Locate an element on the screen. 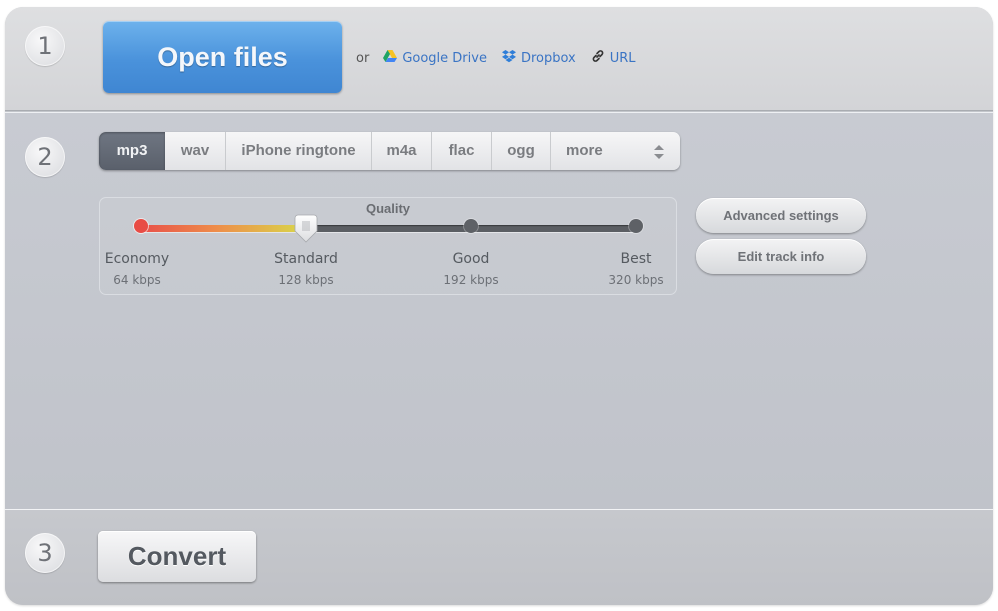 Image resolution: width=998 pixels, height=611 pixels. quality-level-label: Best is located at coordinates (636, 259).